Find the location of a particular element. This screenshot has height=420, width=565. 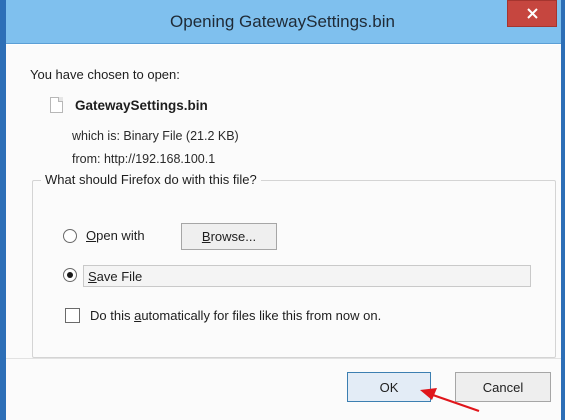

file-source: from: http://192.168.100.1 is located at coordinates (144, 159).